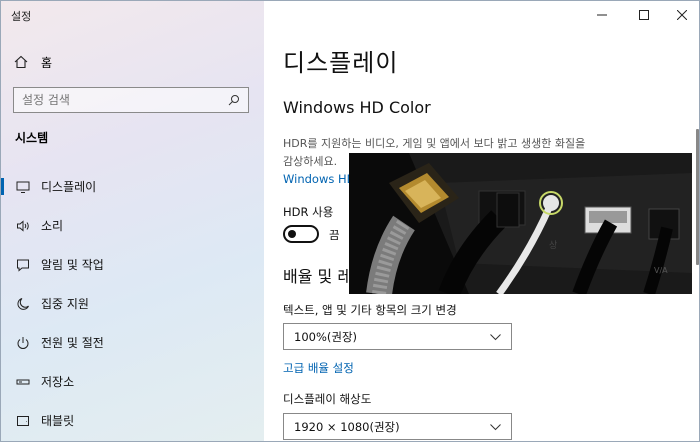 The height and width of the screenshot is (442, 700). Describe the element at coordinates (132, 381) in the screenshot. I see `sidebar-item-storage: 저장소` at that location.